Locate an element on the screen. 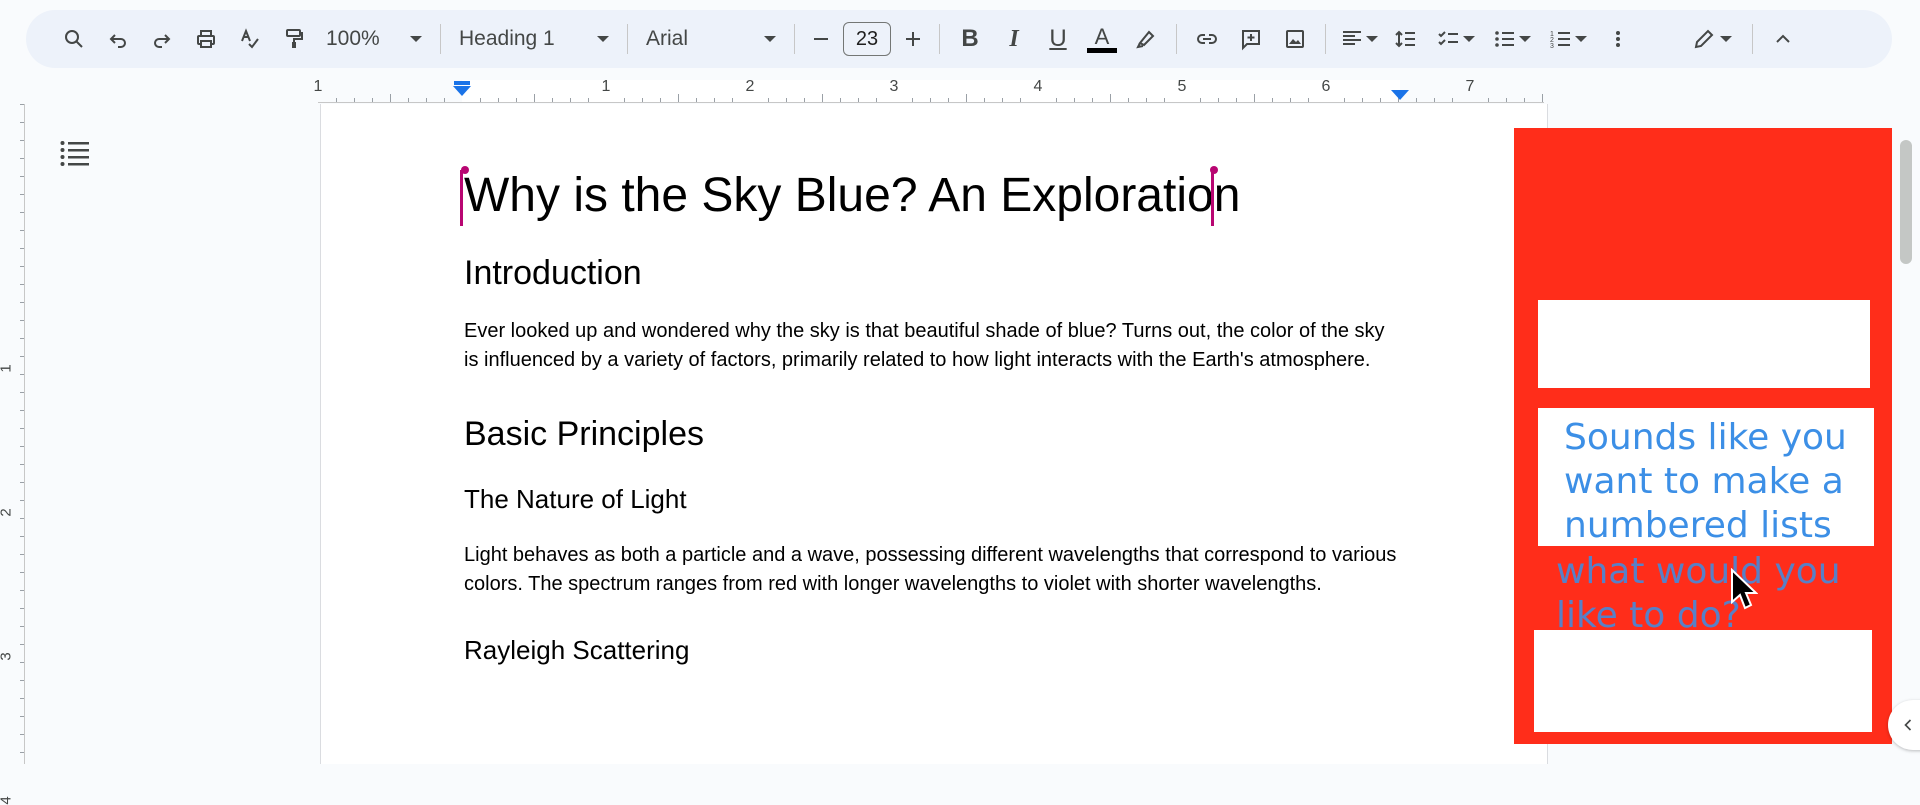 This screenshot has width=1920, height=805. font-size-input: 23 is located at coordinates (867, 39).